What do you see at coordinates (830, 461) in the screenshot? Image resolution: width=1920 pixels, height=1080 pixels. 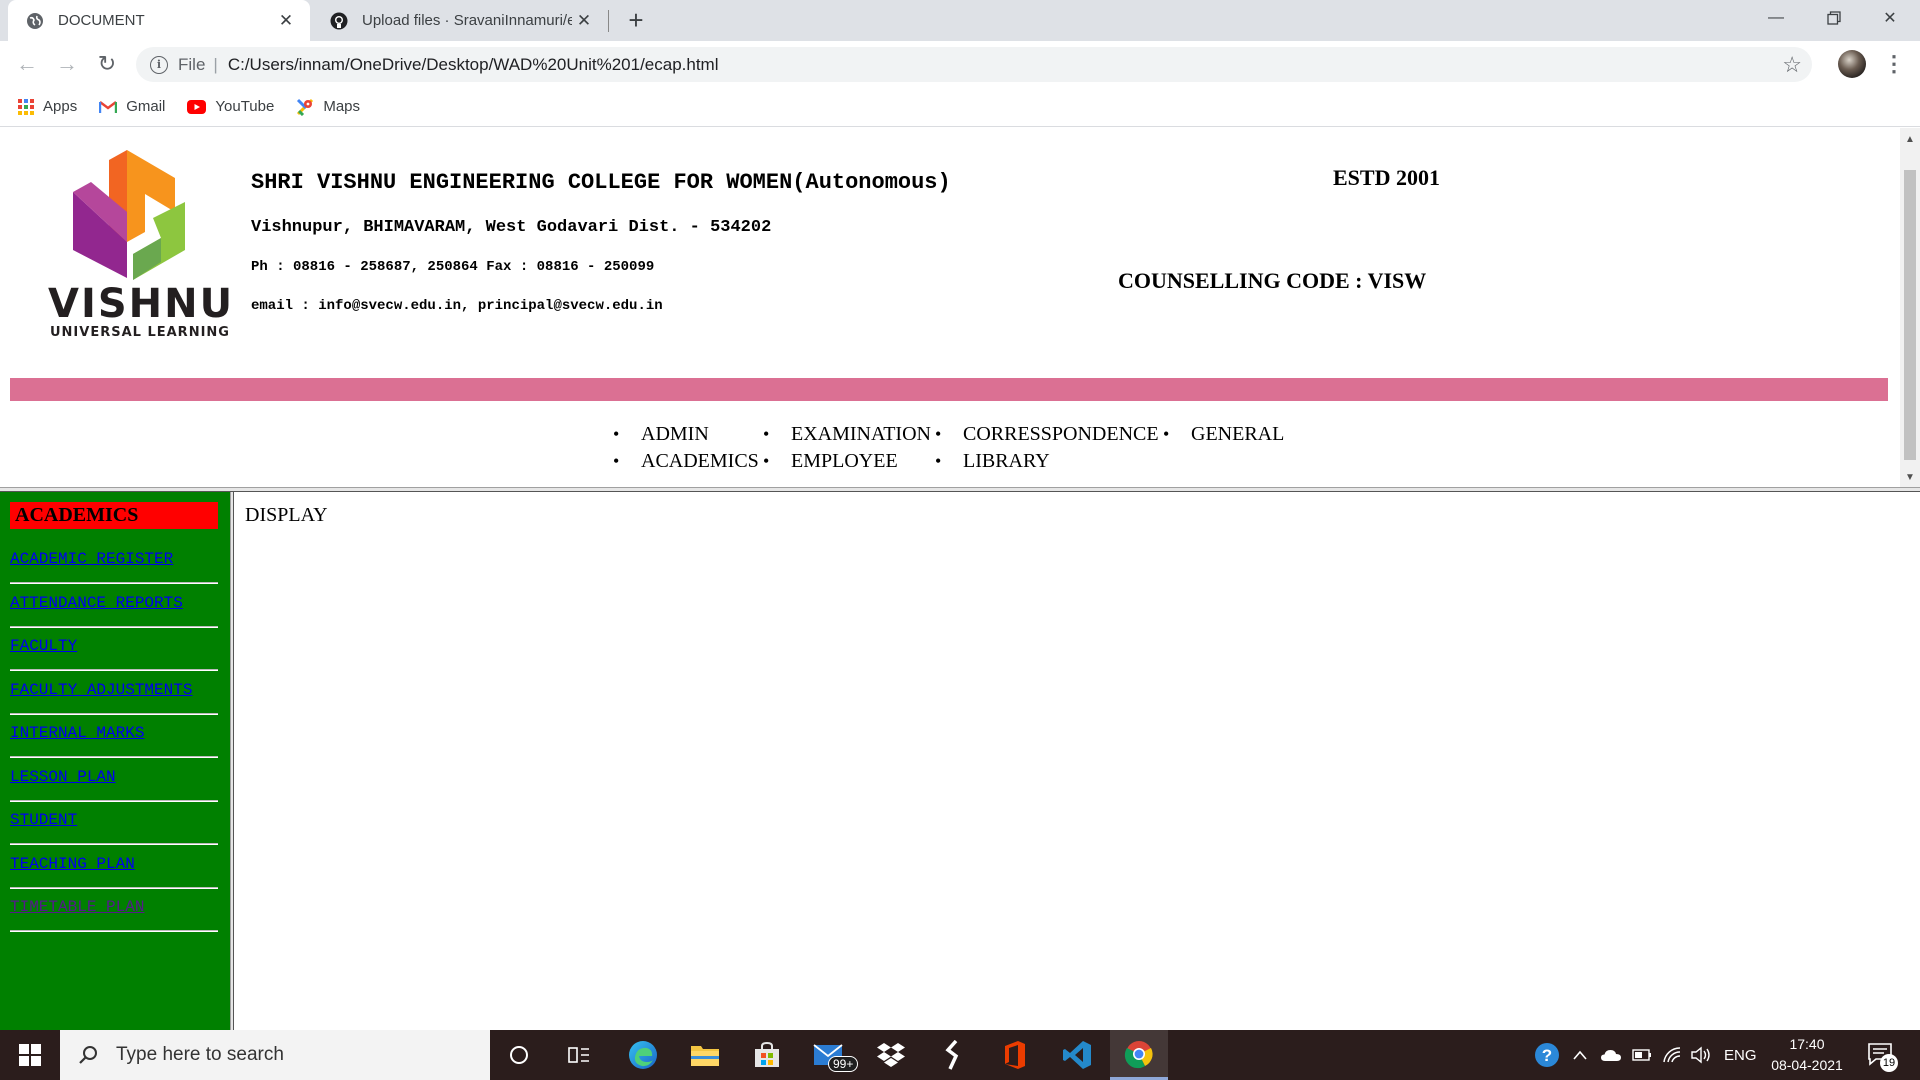 I see `menu-item-employee: • EMPLOYEE` at bounding box center [830, 461].